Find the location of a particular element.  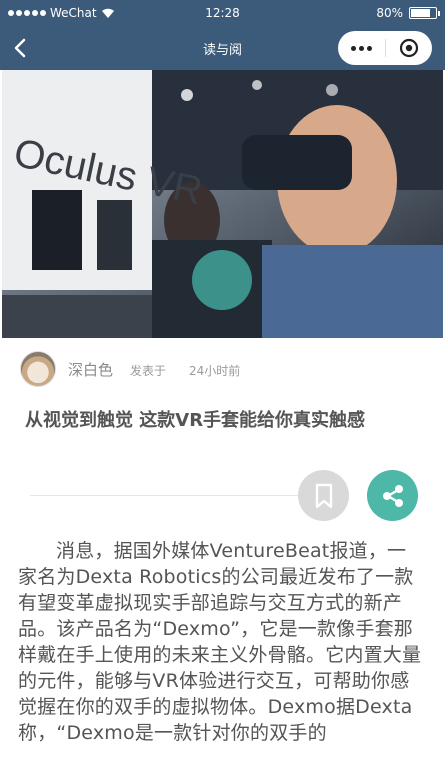

share-button is located at coordinates (392, 495).